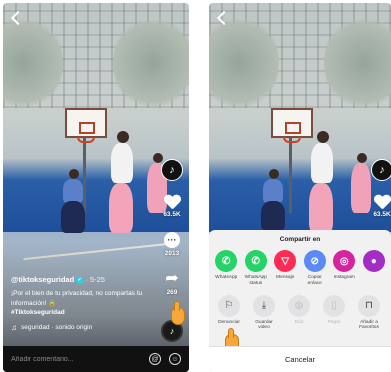 This screenshot has width=391, height=372. I want to click on more-share-icon: ●, so click(373, 261).